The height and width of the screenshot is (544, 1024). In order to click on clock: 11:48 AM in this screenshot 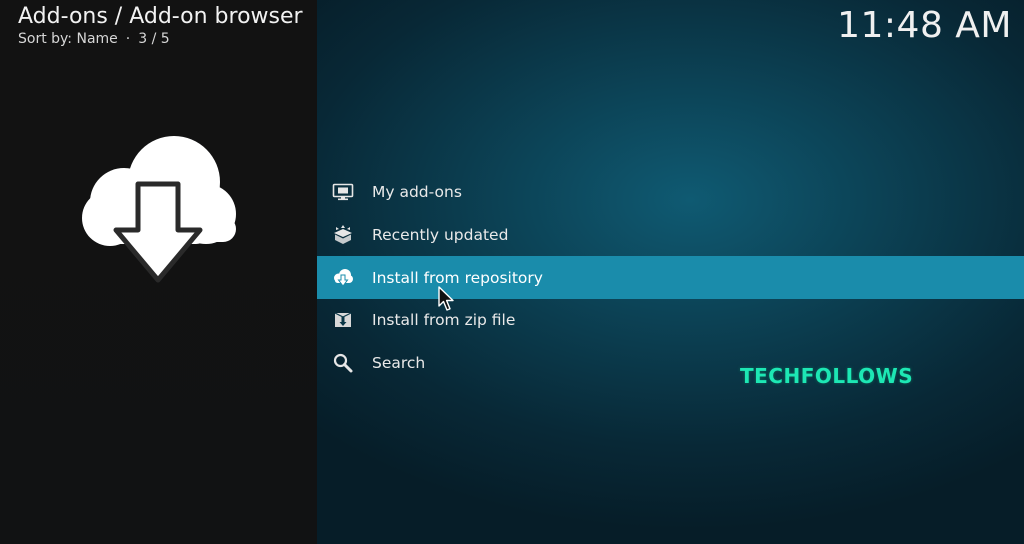, I will do `click(924, 25)`.